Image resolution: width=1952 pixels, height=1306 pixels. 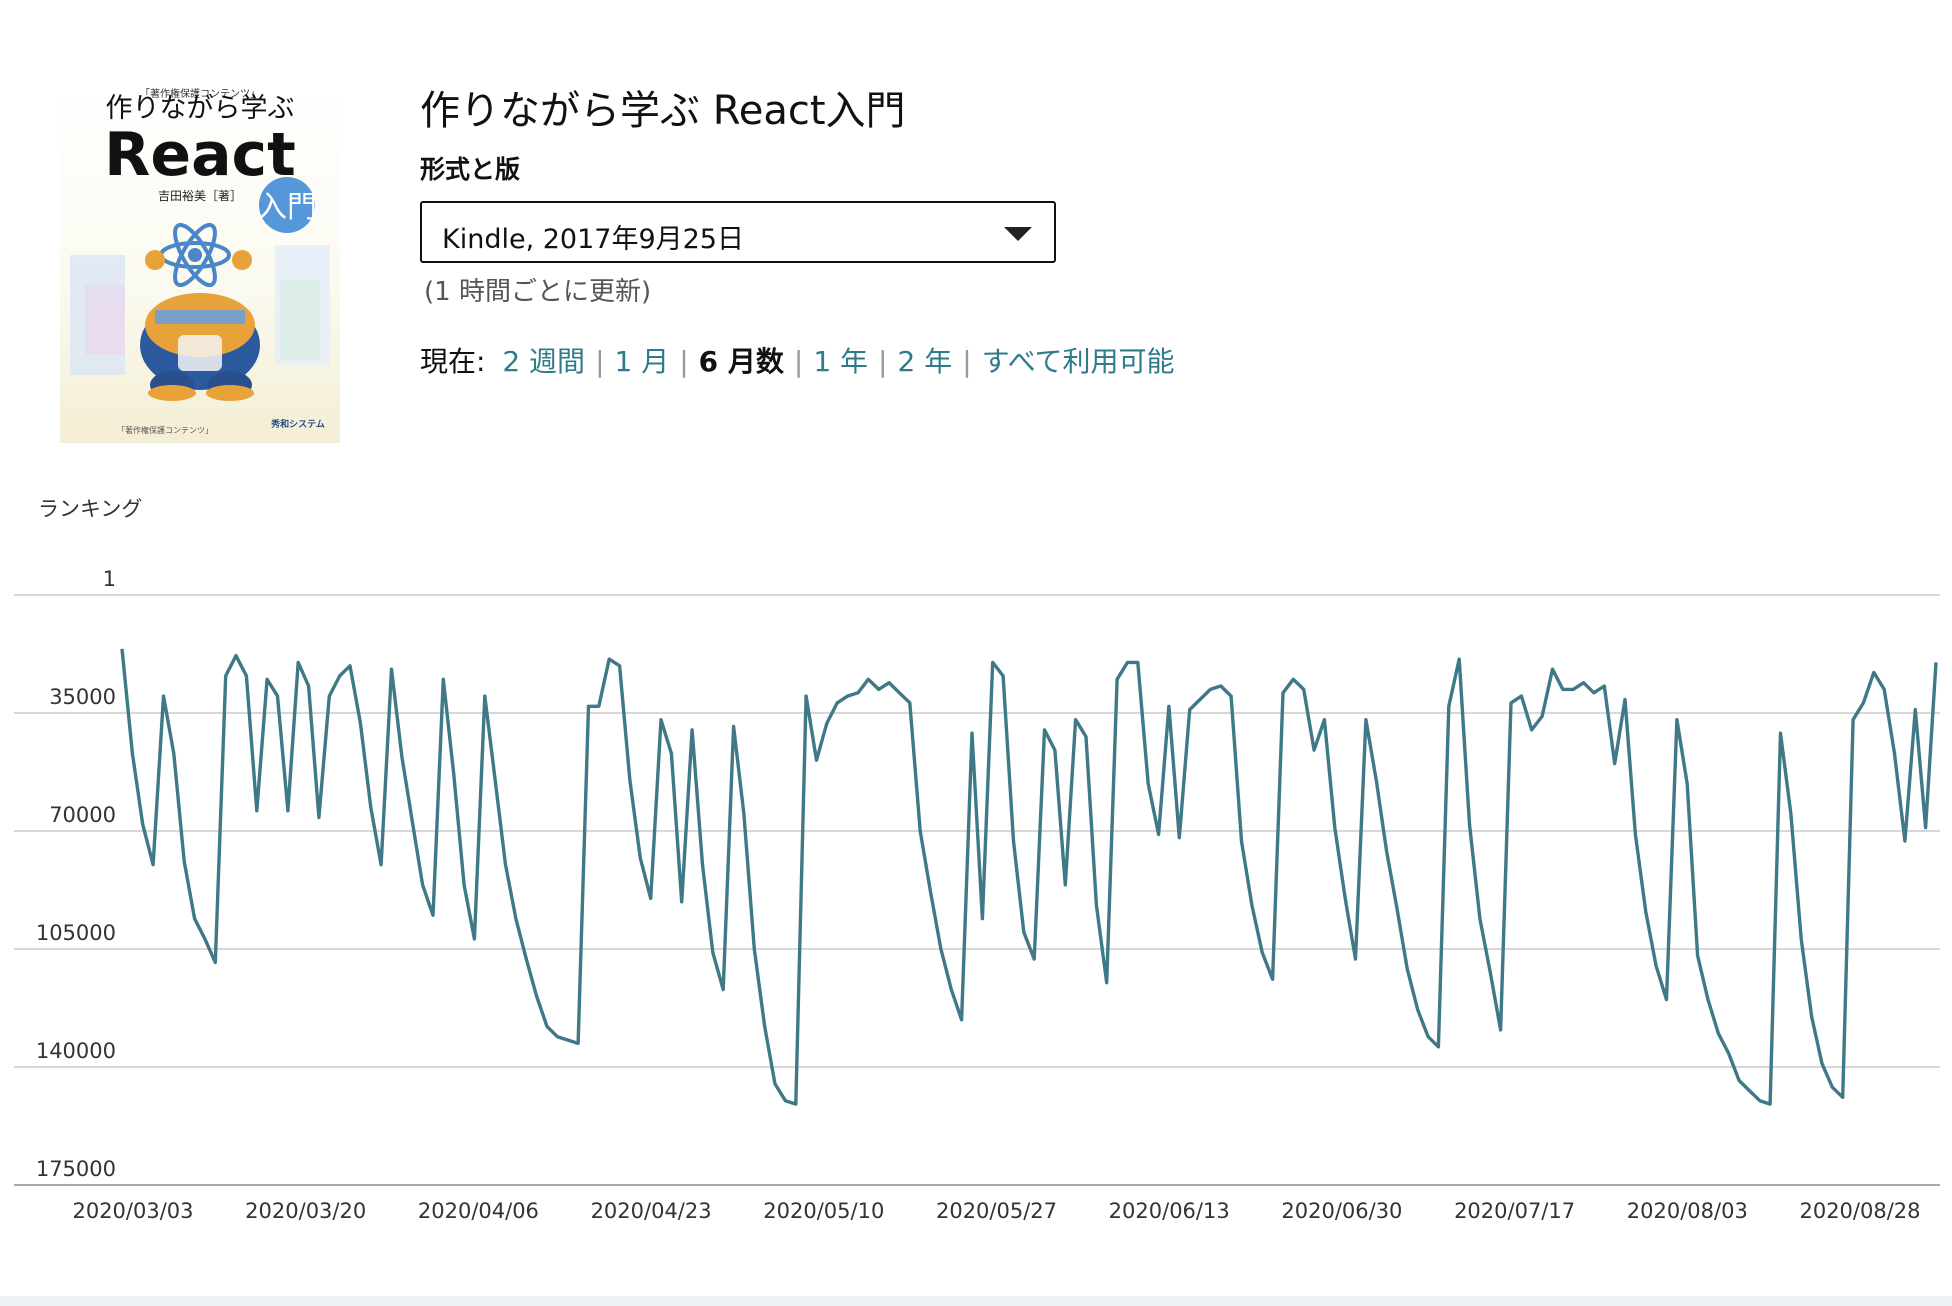 What do you see at coordinates (976, 1301) in the screenshot?
I see `page-bottom-divider` at bounding box center [976, 1301].